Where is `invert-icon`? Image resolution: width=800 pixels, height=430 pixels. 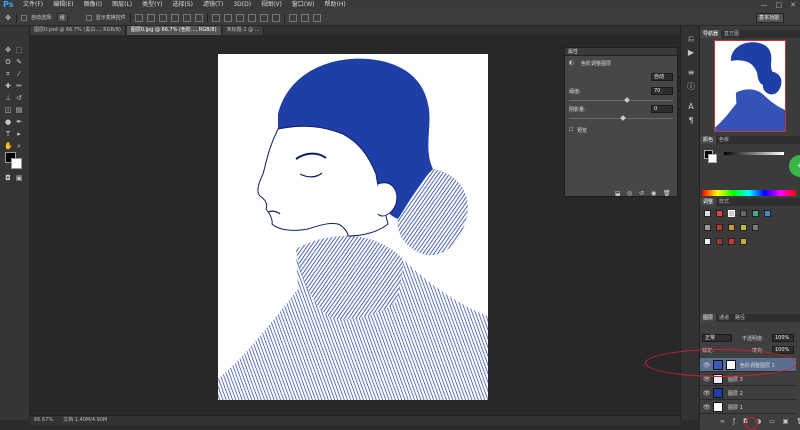
invert-icon is located at coordinates (755, 227).